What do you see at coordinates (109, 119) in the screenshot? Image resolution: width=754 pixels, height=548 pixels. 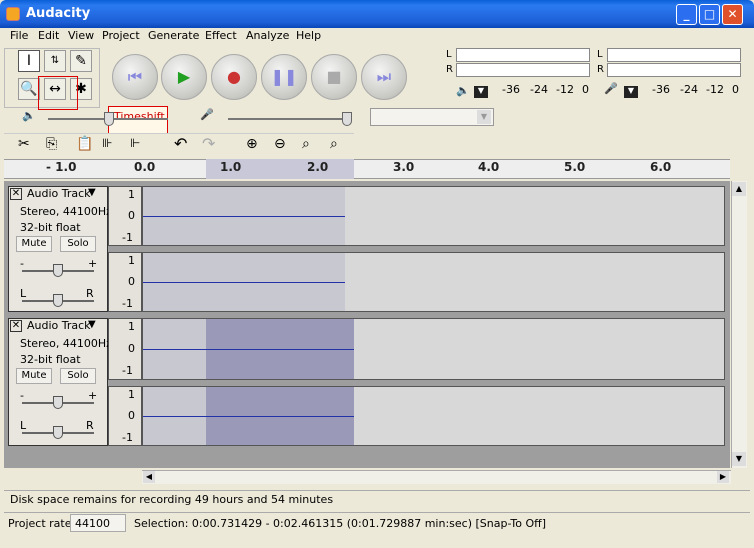 I see `output-volume-thumb` at bounding box center [109, 119].